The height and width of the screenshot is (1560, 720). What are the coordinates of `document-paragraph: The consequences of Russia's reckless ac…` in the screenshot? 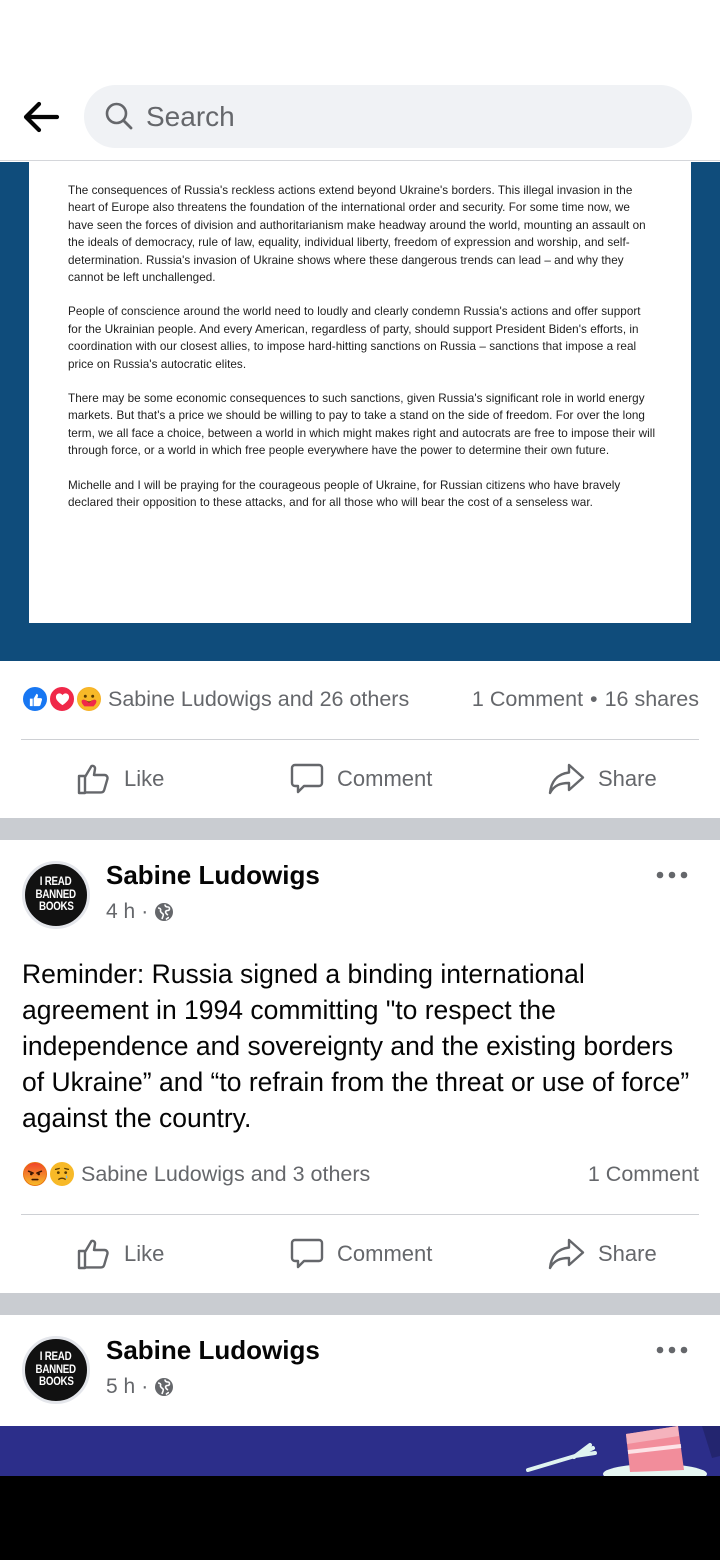 It's located at (357, 234).